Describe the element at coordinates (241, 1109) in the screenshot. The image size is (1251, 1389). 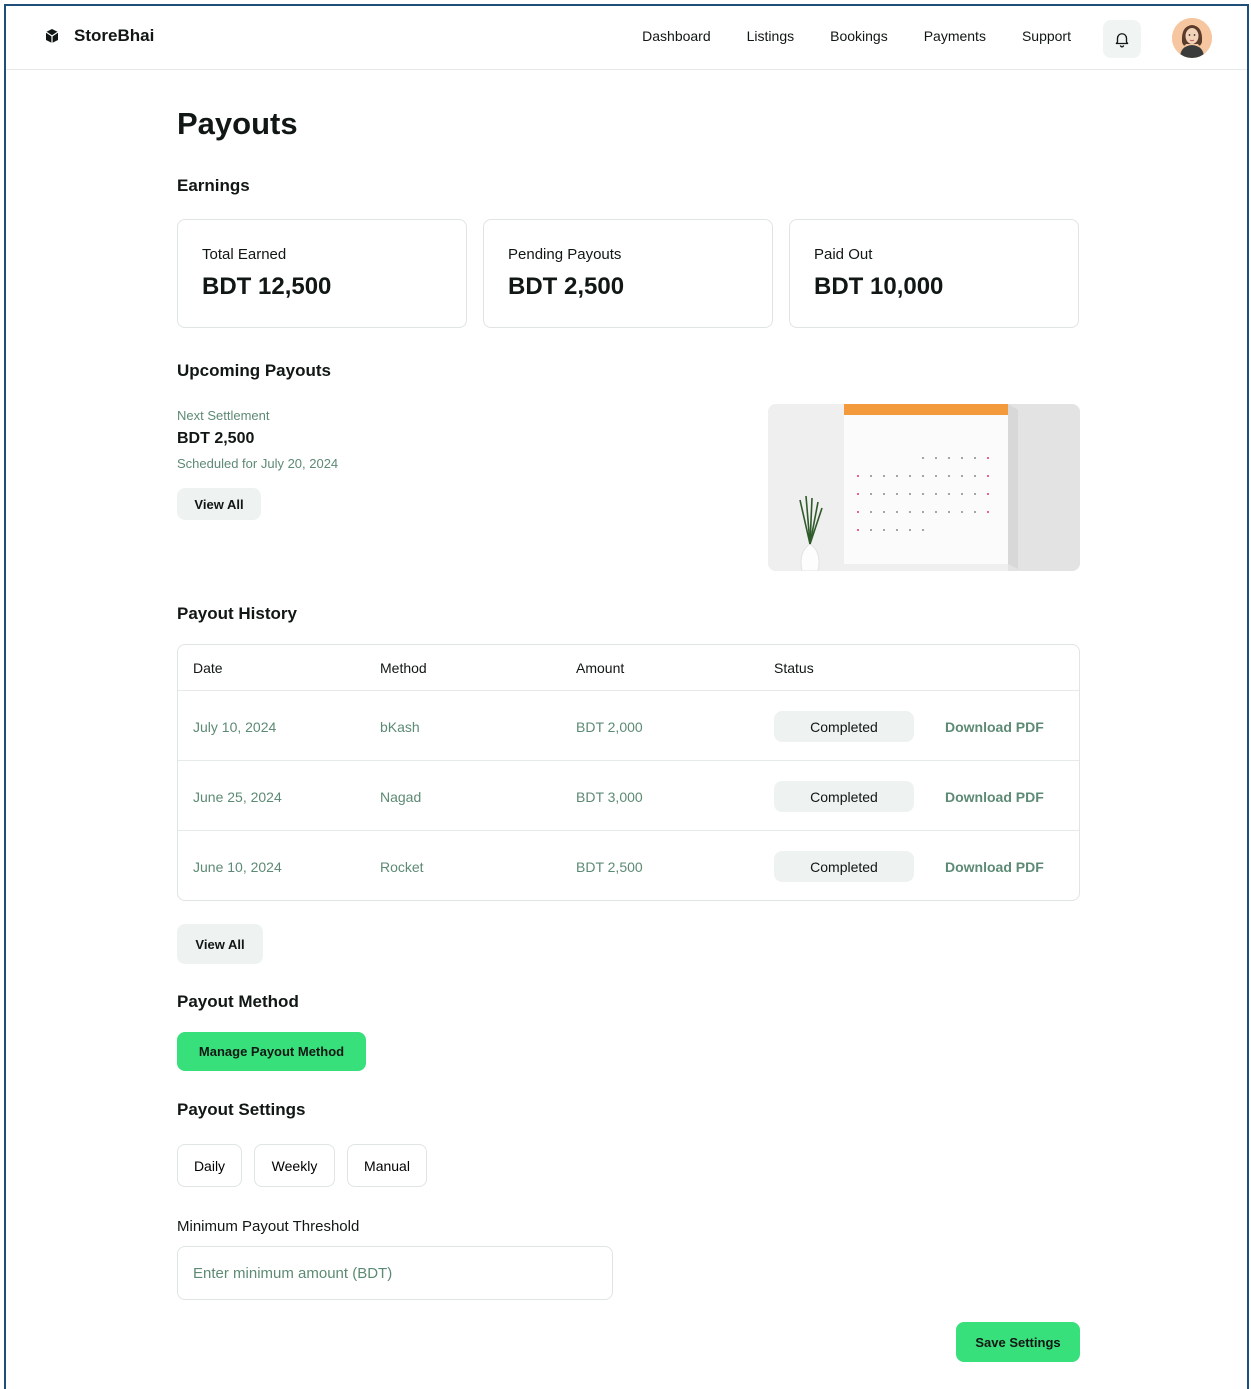
I see `payout-settings-title: Payout Settings` at that location.